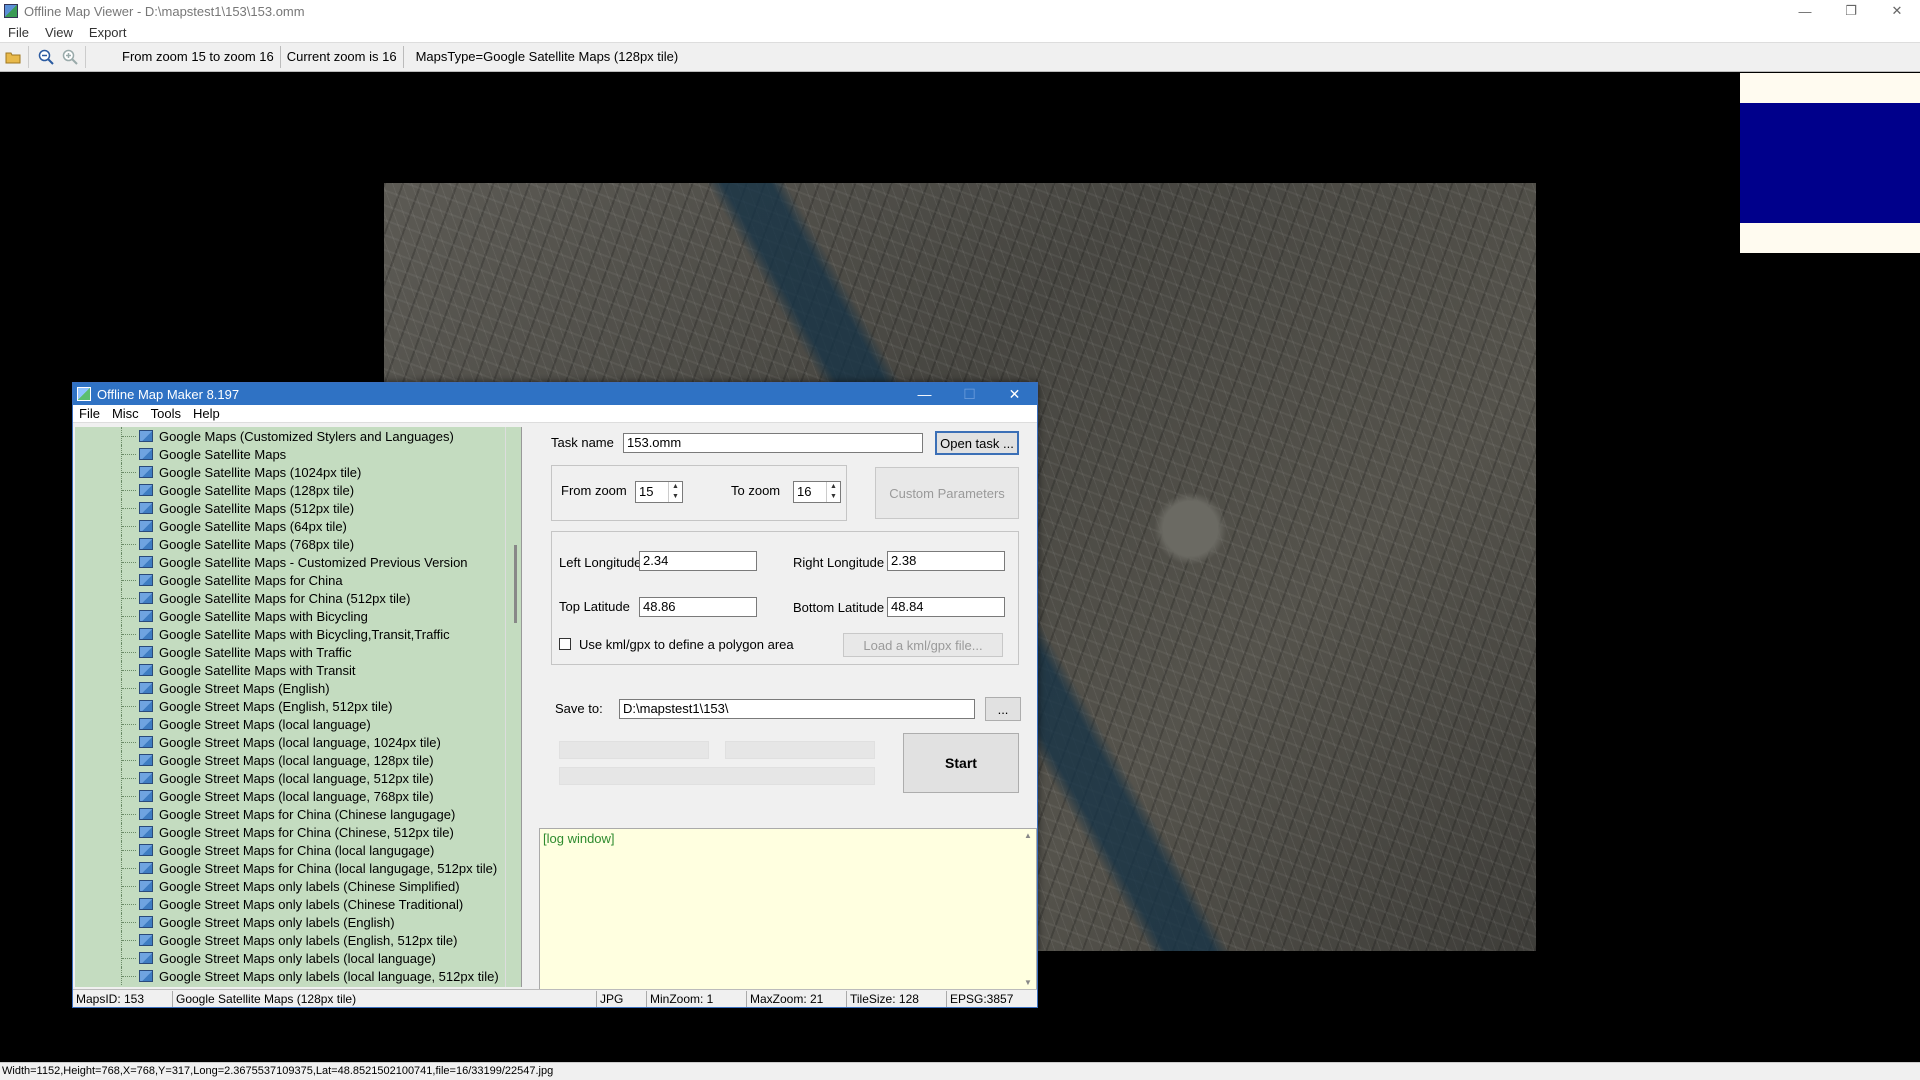 The height and width of the screenshot is (1080, 1920). Describe the element at coordinates (659, 492) in the screenshot. I see `from-zoom-spinner: 15 ▲ ▼` at that location.